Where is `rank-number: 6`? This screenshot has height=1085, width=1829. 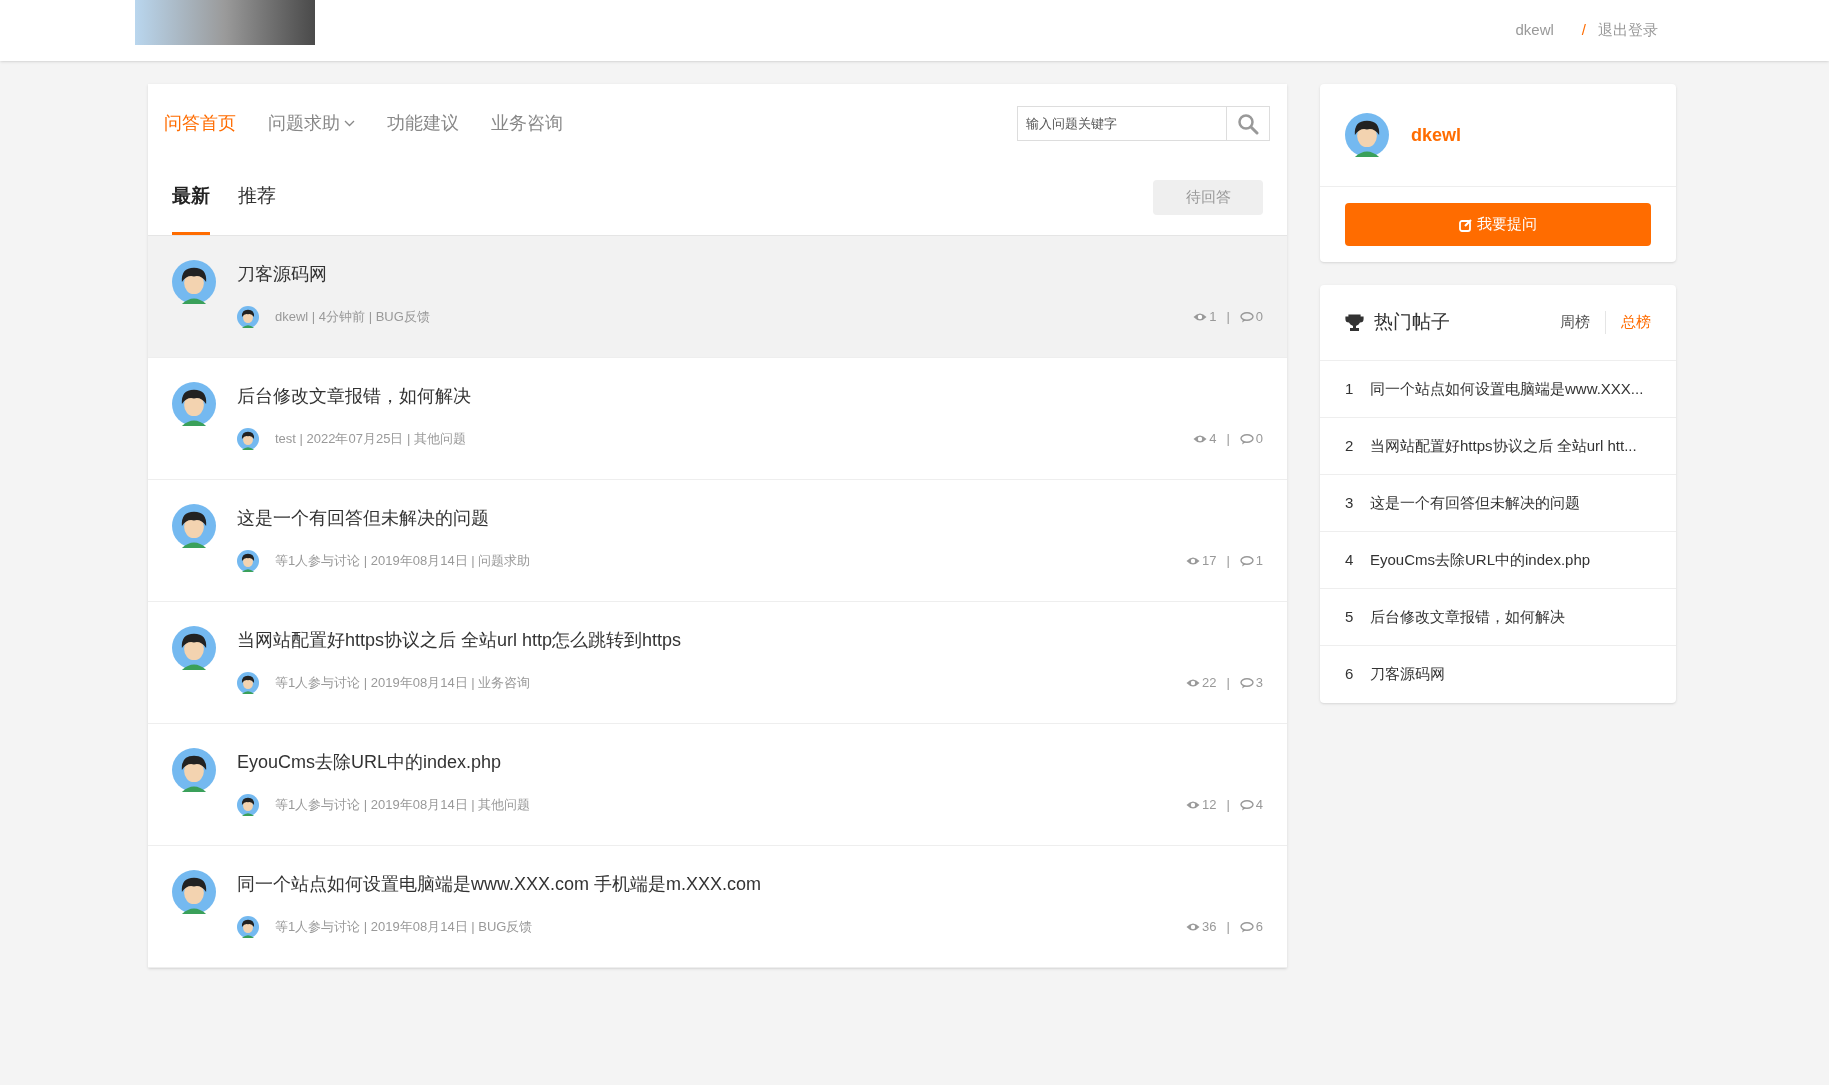
rank-number: 6 is located at coordinates (1350, 674).